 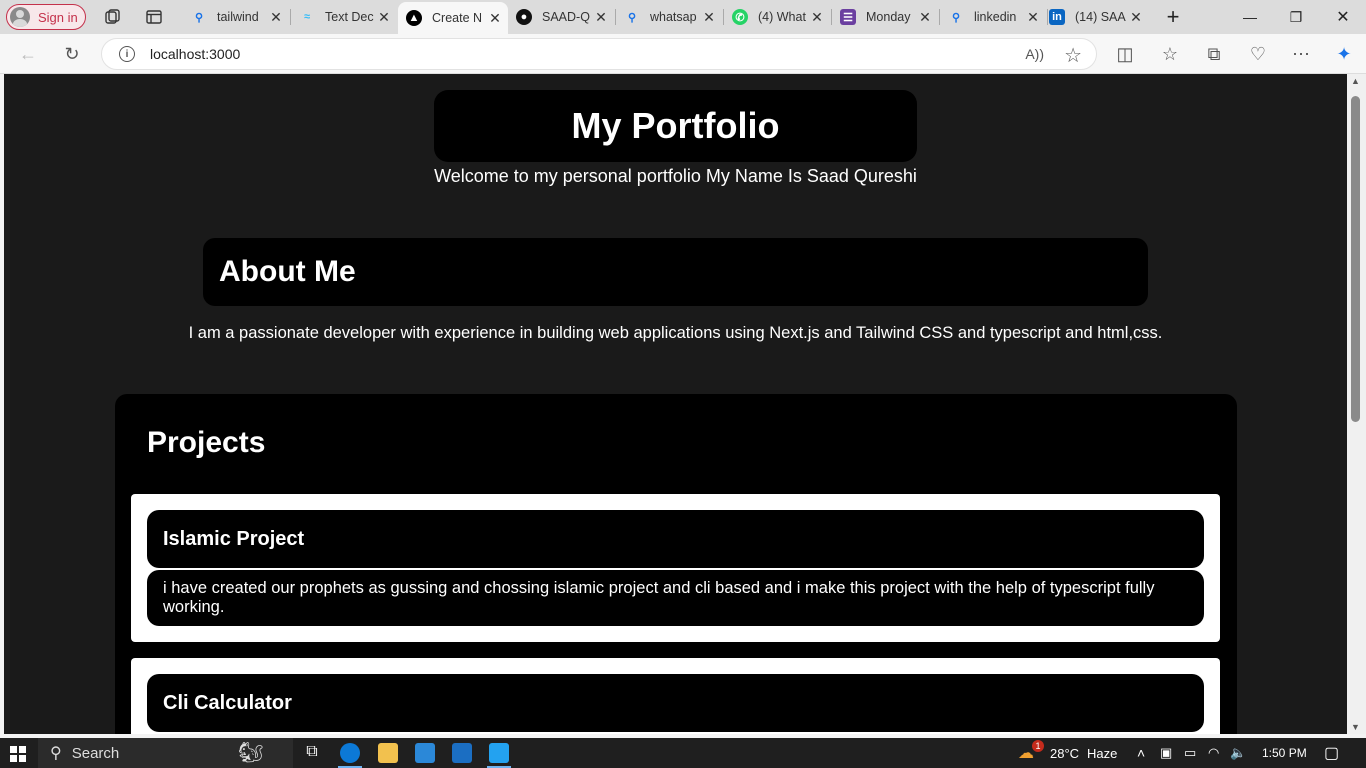 I want to click on search-label: Search, so click(x=95, y=753).